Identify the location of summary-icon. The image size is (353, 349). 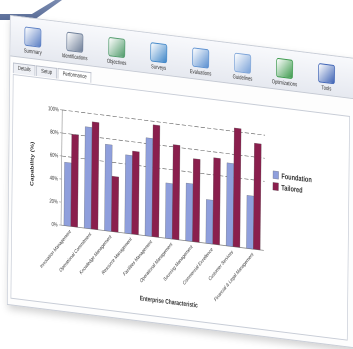
(32, 36).